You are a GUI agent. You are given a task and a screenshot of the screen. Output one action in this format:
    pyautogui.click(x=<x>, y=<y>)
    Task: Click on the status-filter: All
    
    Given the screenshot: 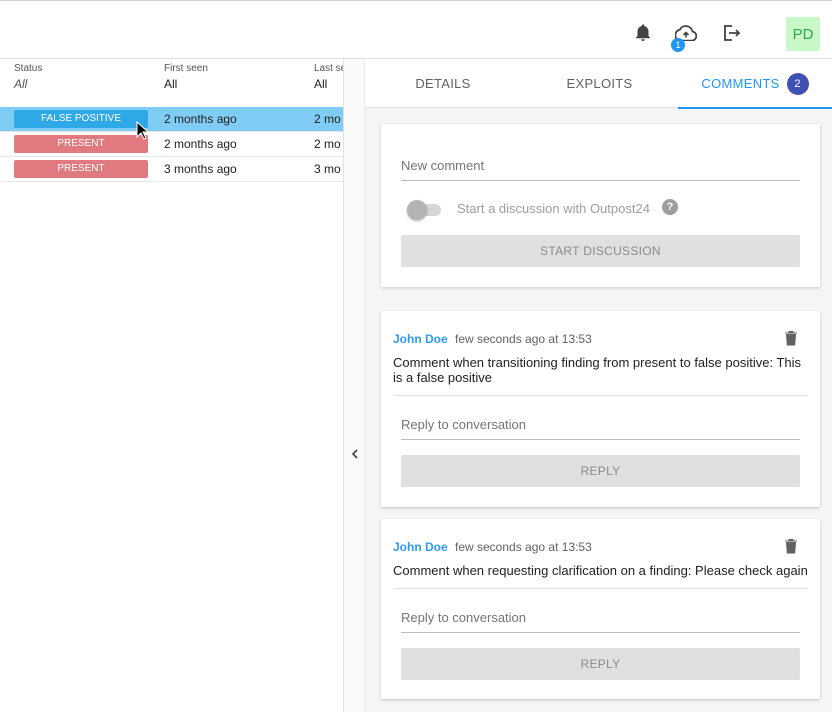 What is the action you would take?
    pyautogui.click(x=20, y=84)
    